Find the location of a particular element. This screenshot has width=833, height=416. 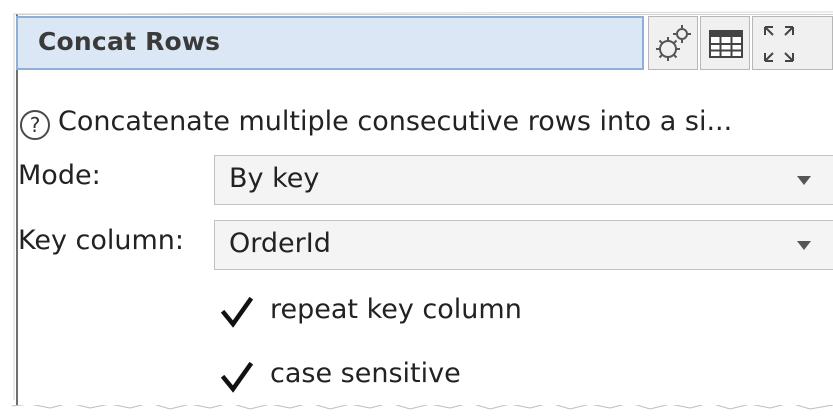

mode-dropdown: By key is located at coordinates (523, 180).